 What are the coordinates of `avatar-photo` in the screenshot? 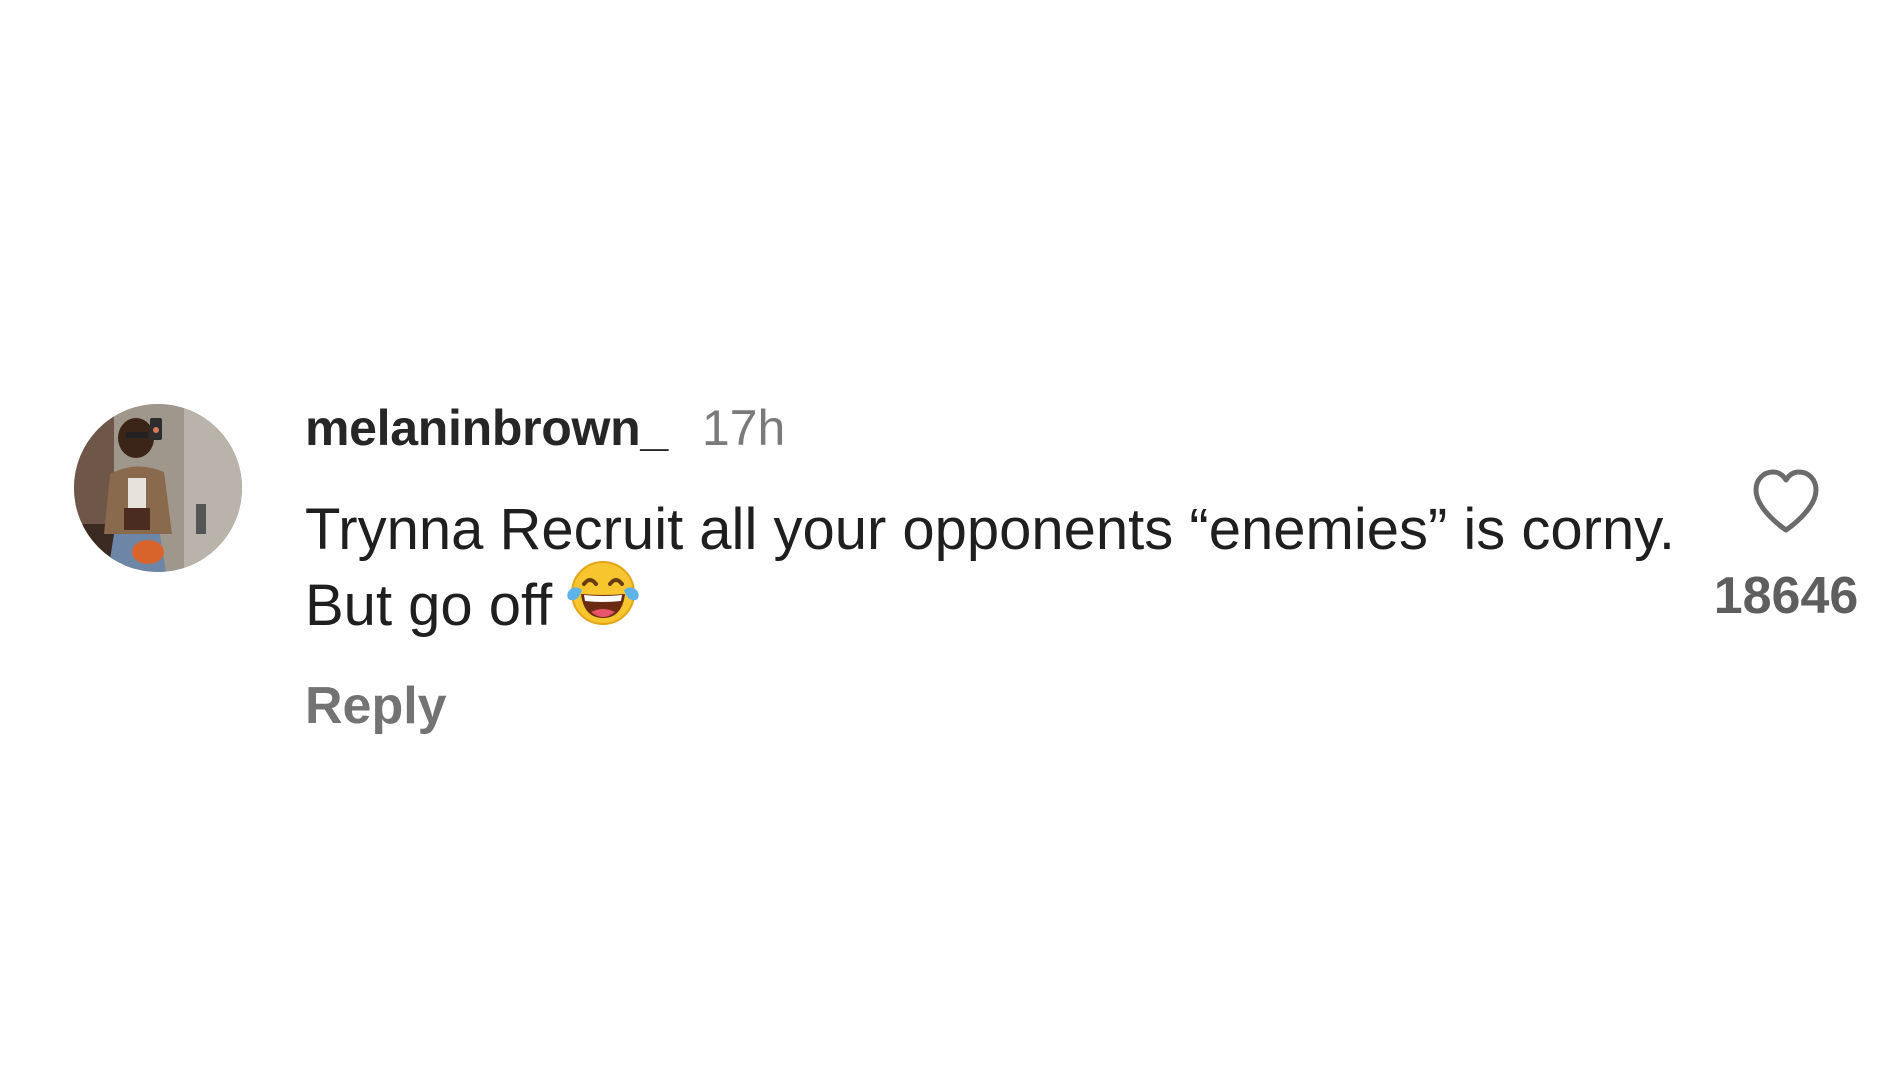 It's located at (158, 488).